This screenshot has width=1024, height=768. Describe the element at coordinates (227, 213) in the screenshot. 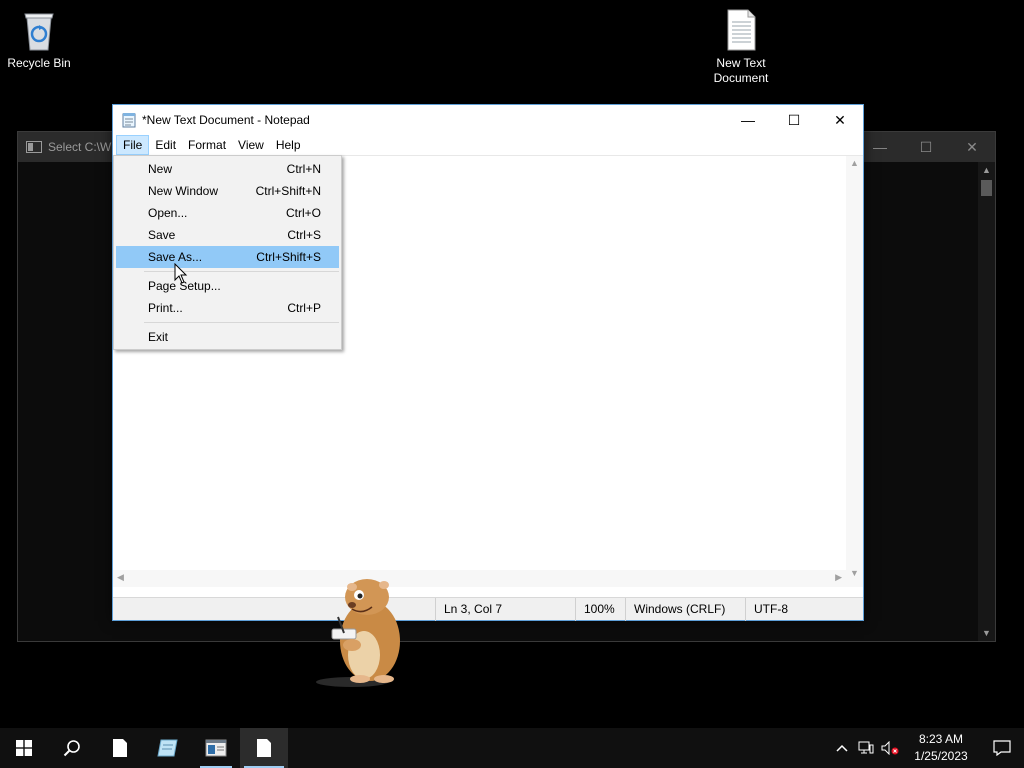

I see `menu-item-open: Open... Ctrl+O` at that location.